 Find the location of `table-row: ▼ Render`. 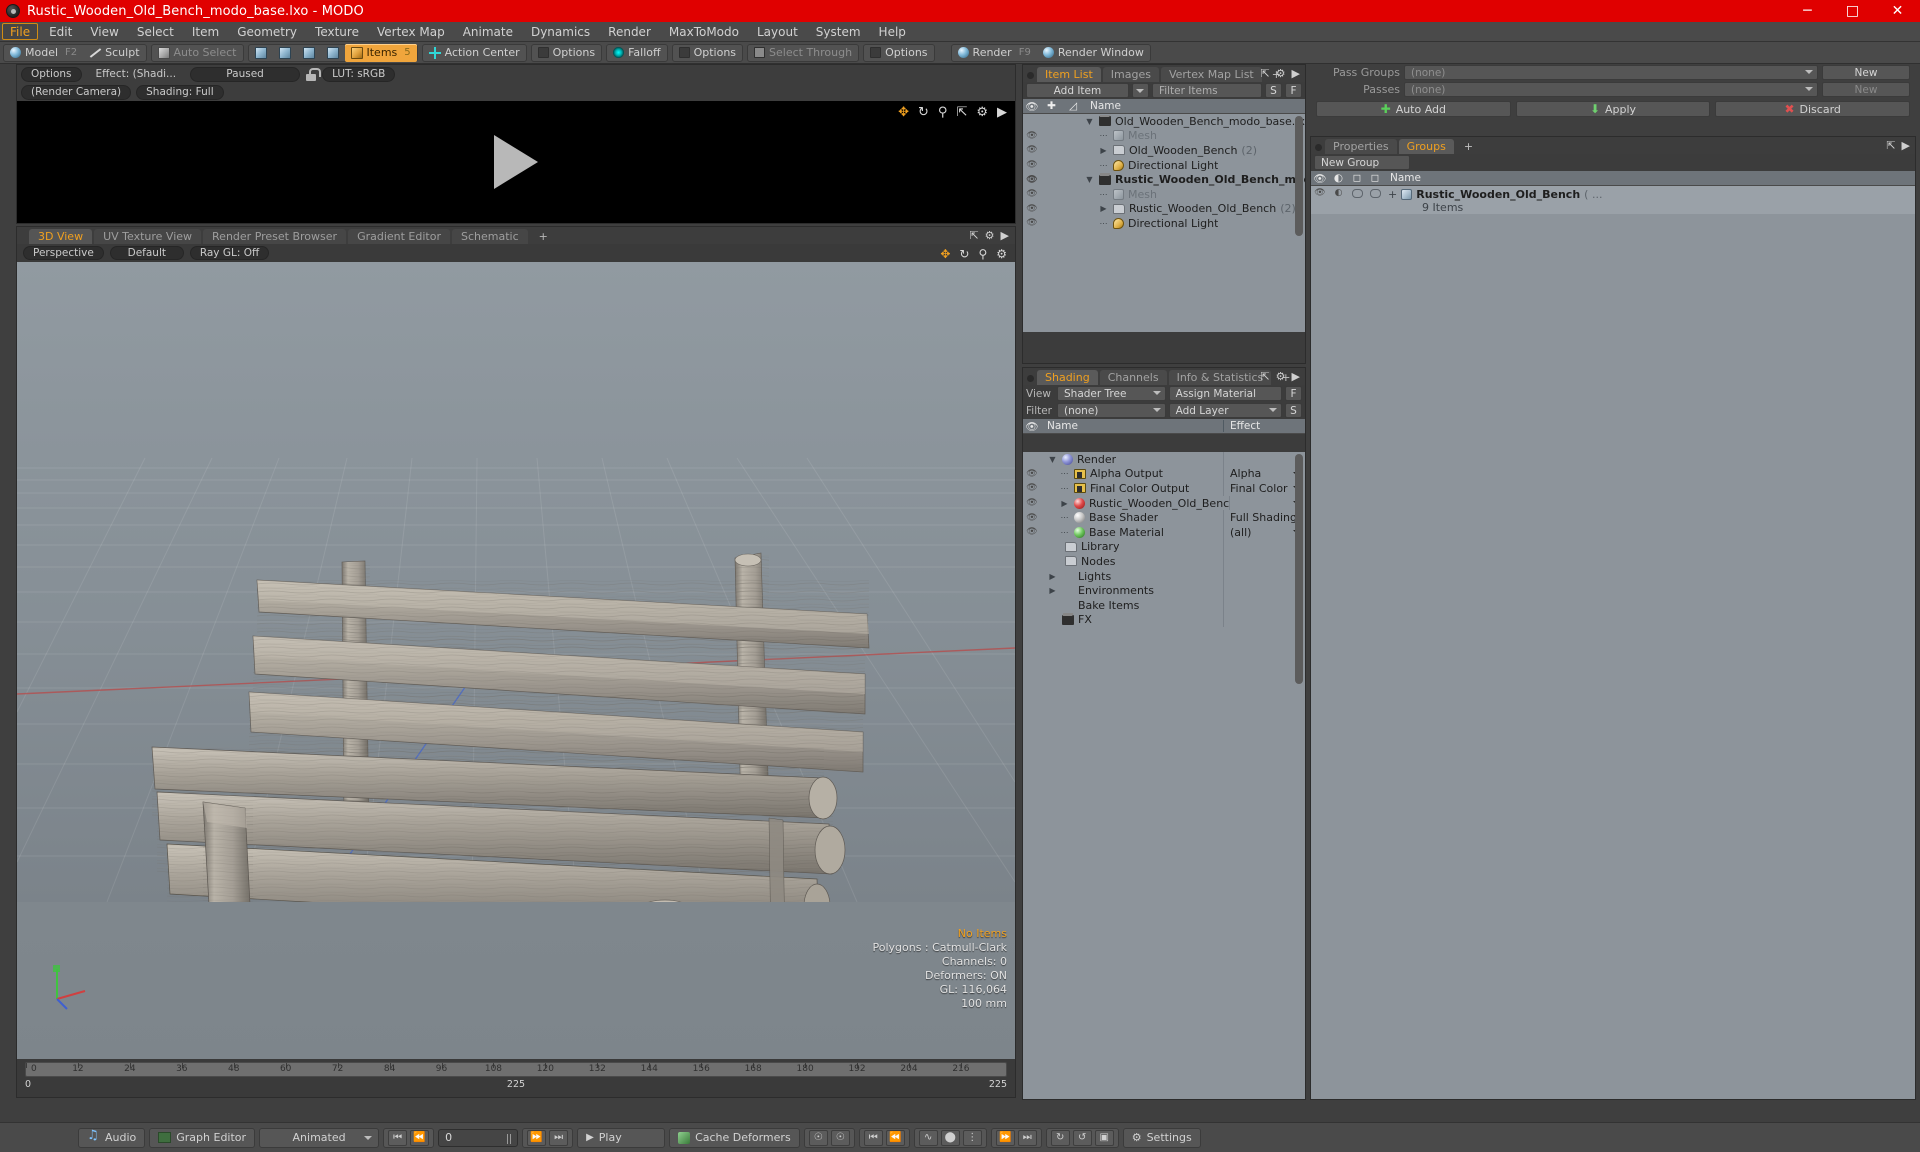

table-row: ▼ Render is located at coordinates (1164, 459).